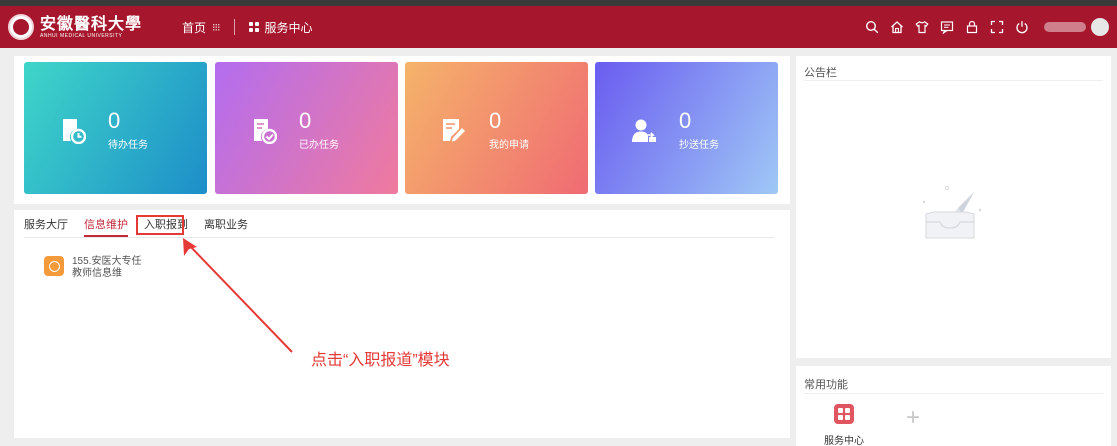 The height and width of the screenshot is (446, 1117). I want to click on nav-divider, so click(234, 27).